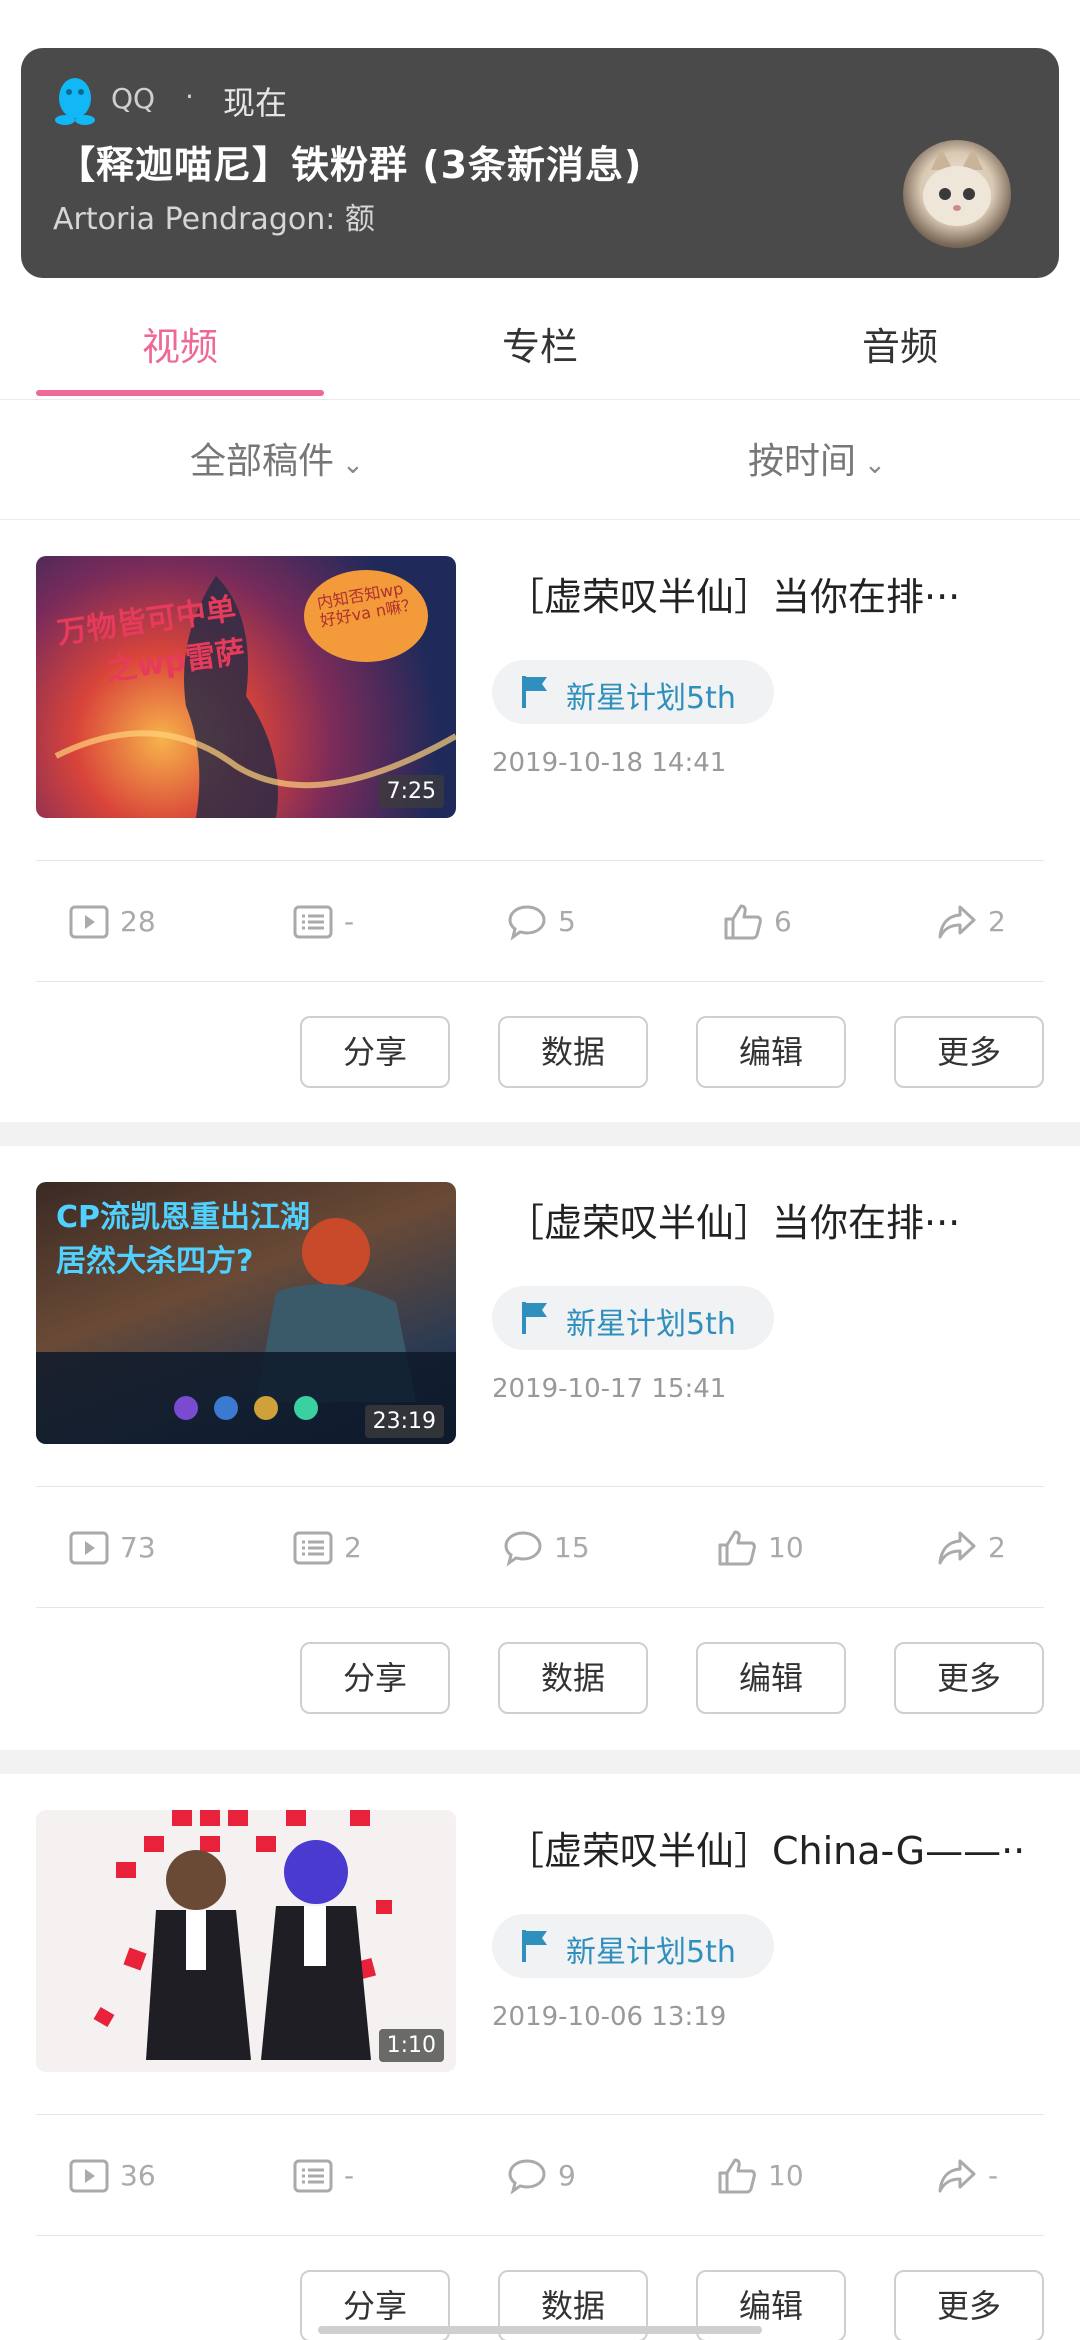 The width and height of the screenshot is (1080, 2340). What do you see at coordinates (404, 1421) in the screenshot?
I see `video-duration: 23:19` at bounding box center [404, 1421].